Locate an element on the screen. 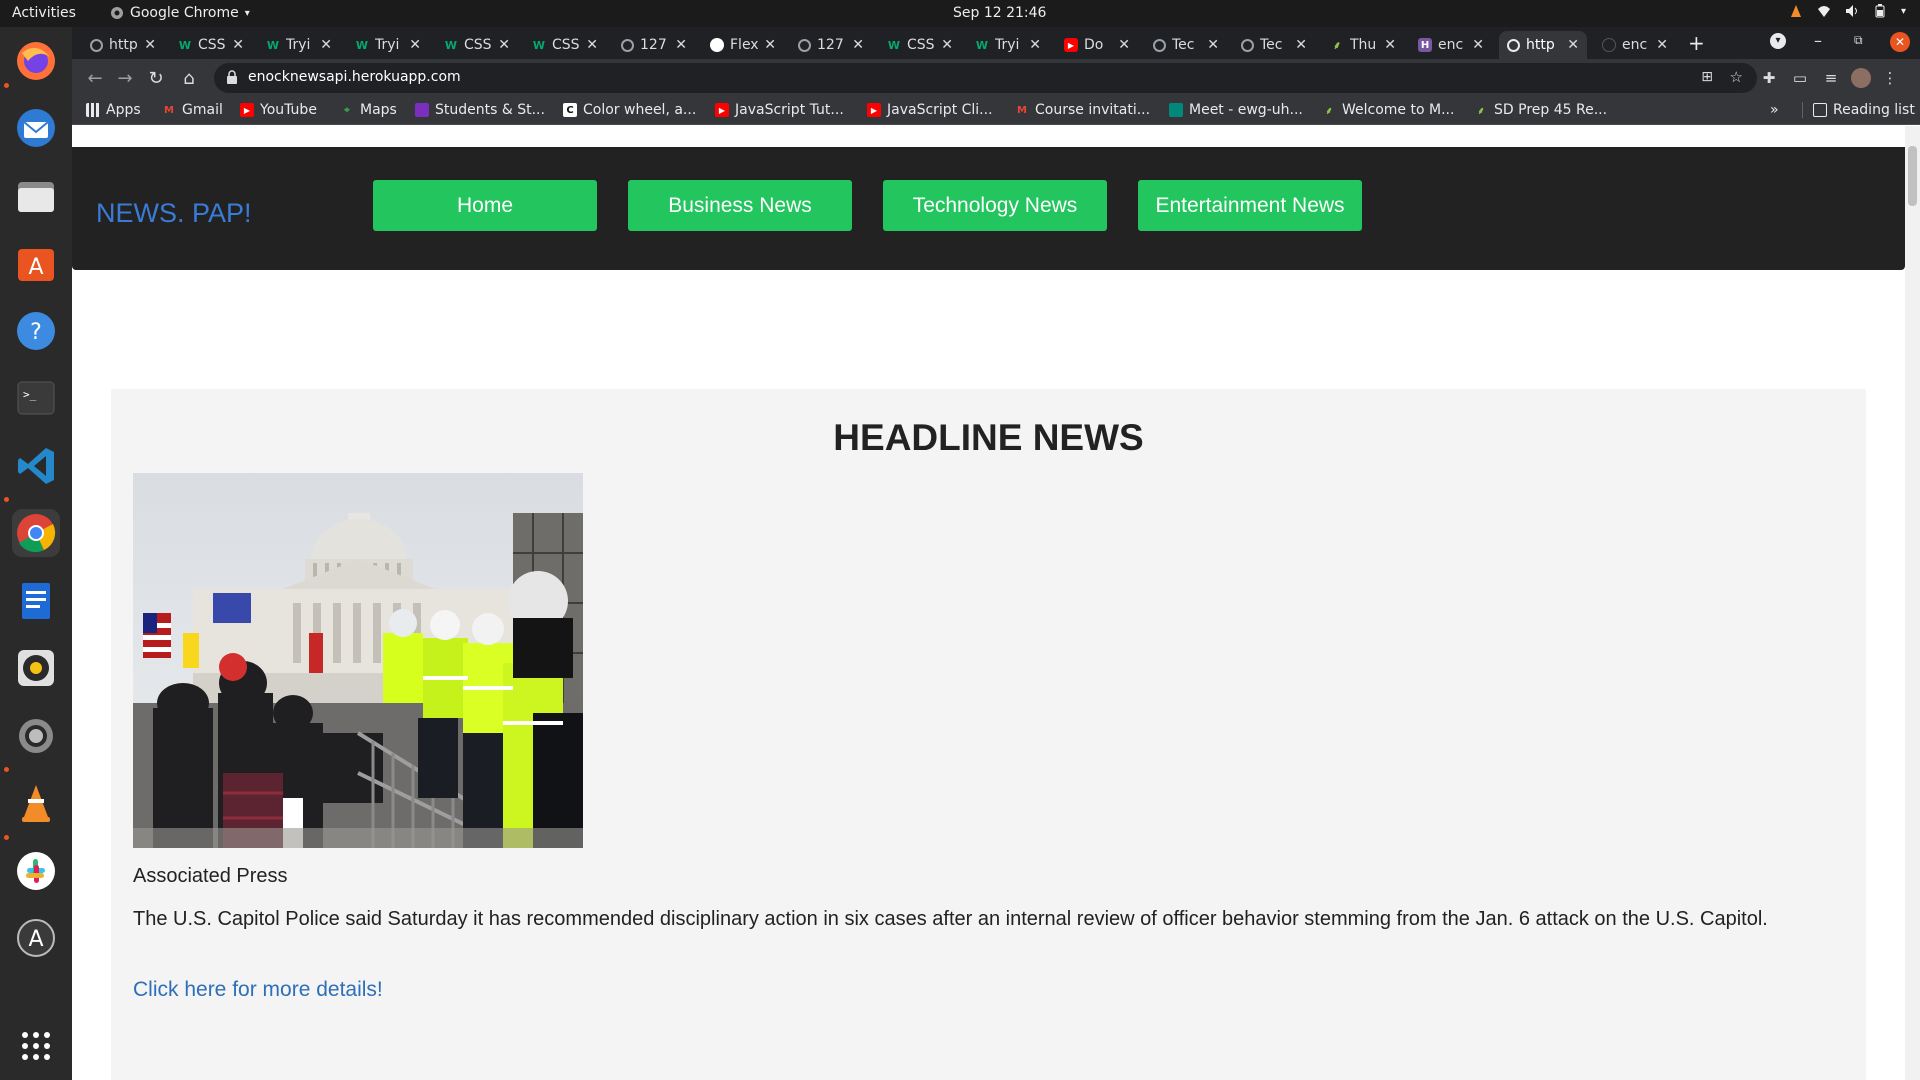 This screenshot has width=1920, height=1080. reading-list-button: Reading list is located at coordinates (1858, 110).